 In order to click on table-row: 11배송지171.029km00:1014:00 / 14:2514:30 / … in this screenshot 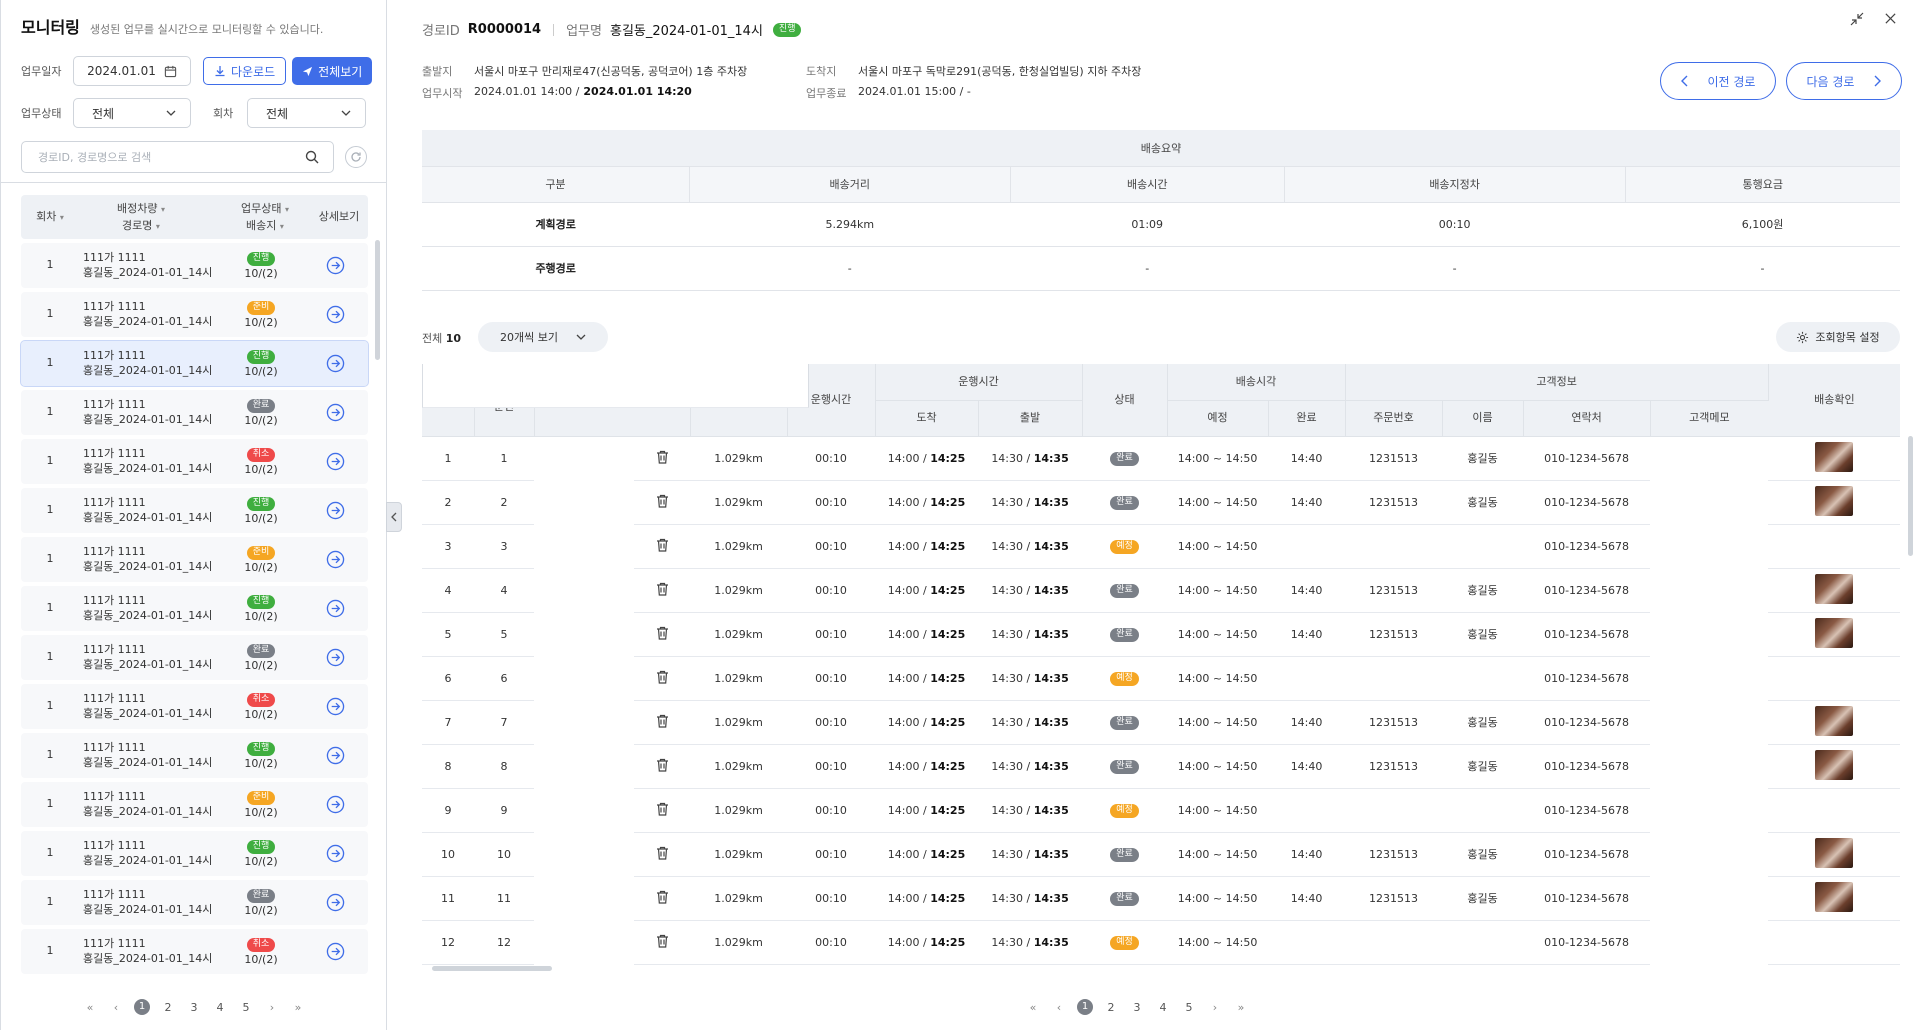, I will do `click(1161, 422)`.